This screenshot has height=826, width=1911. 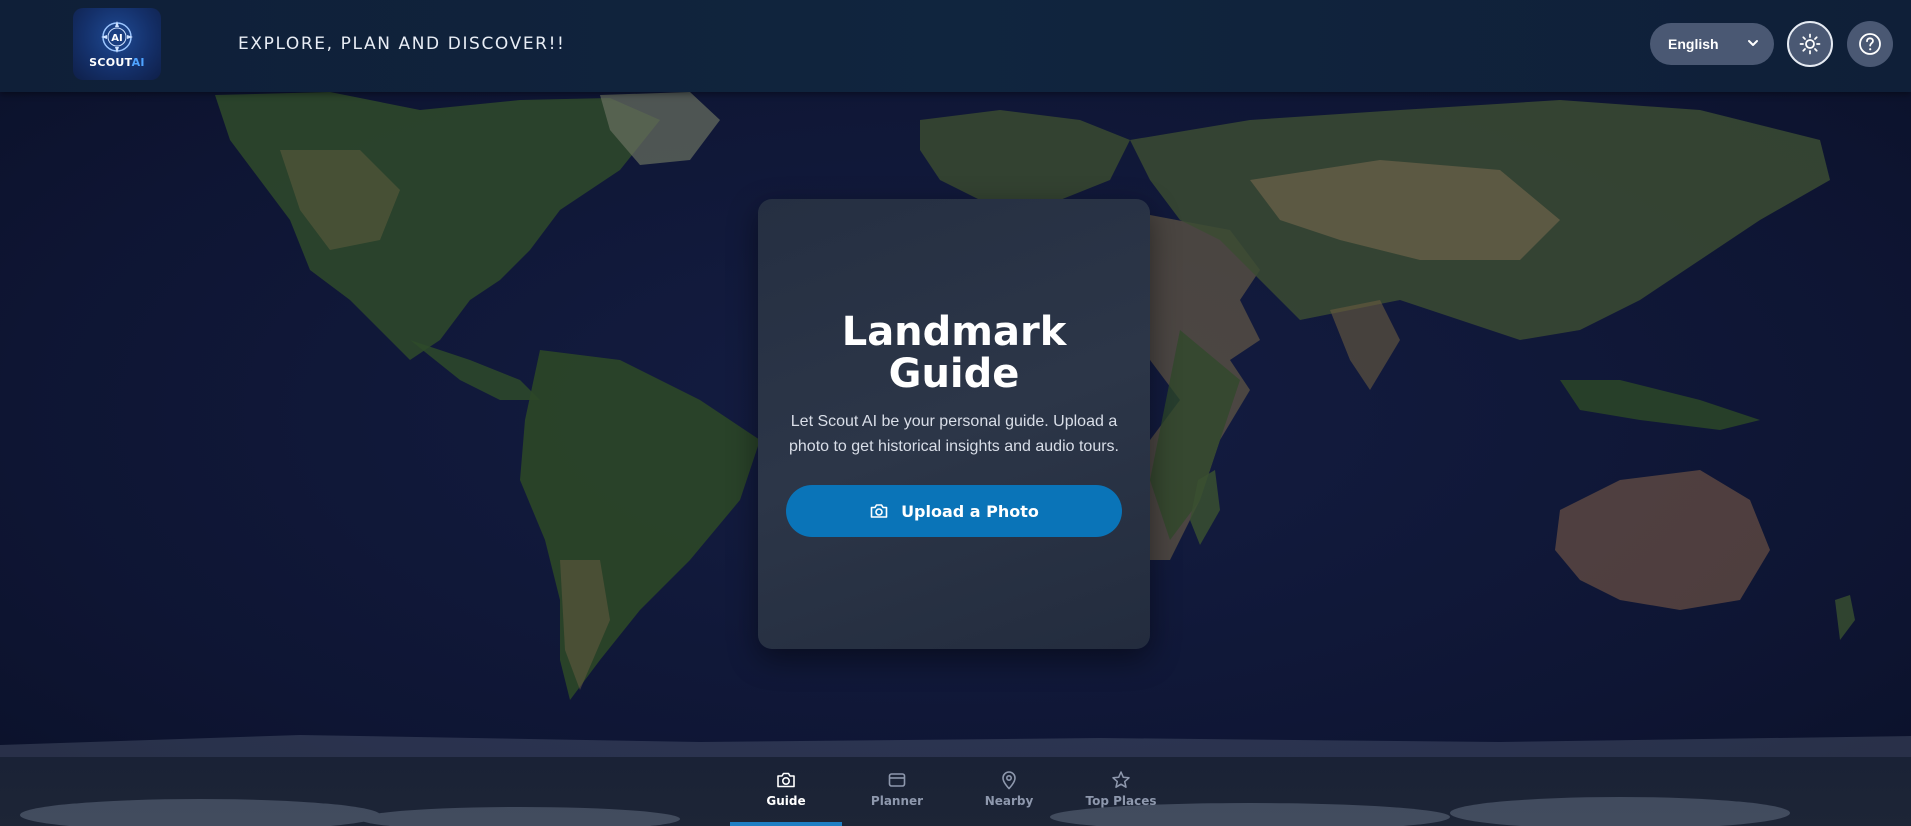 I want to click on scout-ai-logo: AI SCOUTAI, so click(x=117, y=44).